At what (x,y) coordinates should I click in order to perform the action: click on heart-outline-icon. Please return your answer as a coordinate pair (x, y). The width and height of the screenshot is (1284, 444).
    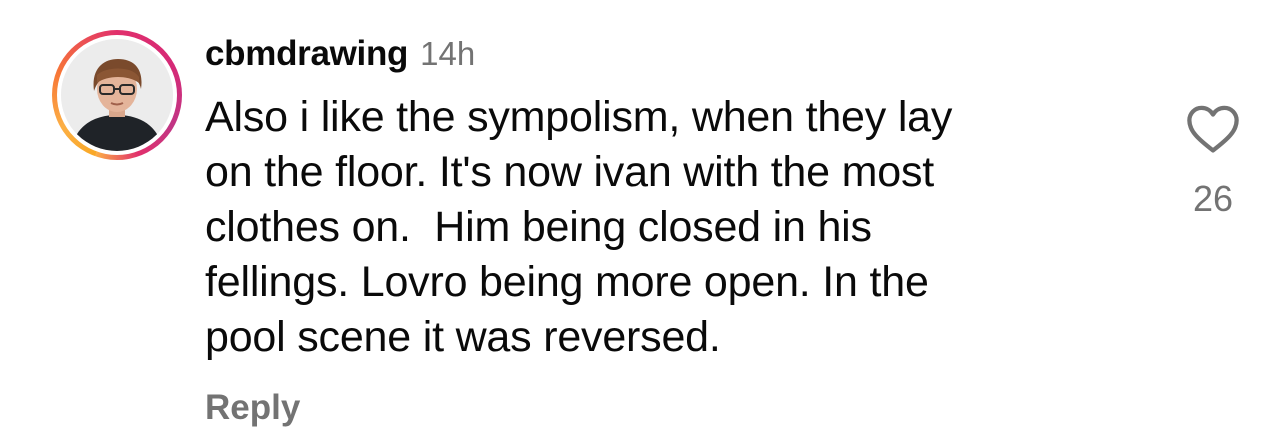
    Looking at the image, I should click on (1213, 128).